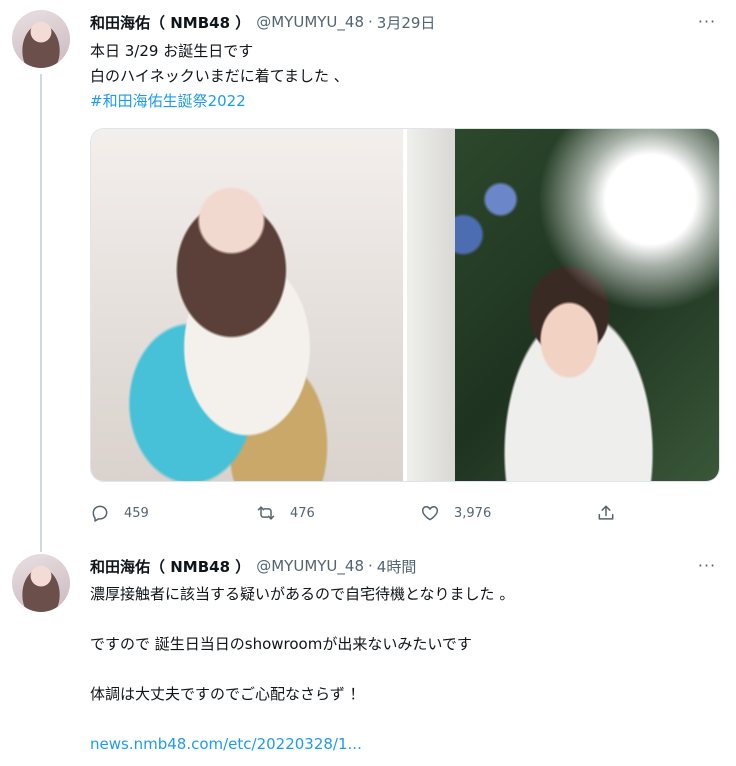 This screenshot has width=736, height=766. What do you see at coordinates (100, 513) in the screenshot?
I see `reply-icon` at bounding box center [100, 513].